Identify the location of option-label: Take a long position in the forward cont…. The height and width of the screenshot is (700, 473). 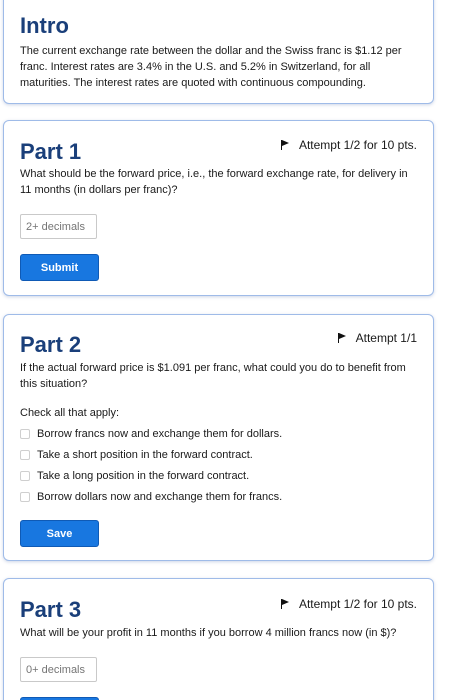
(143, 476).